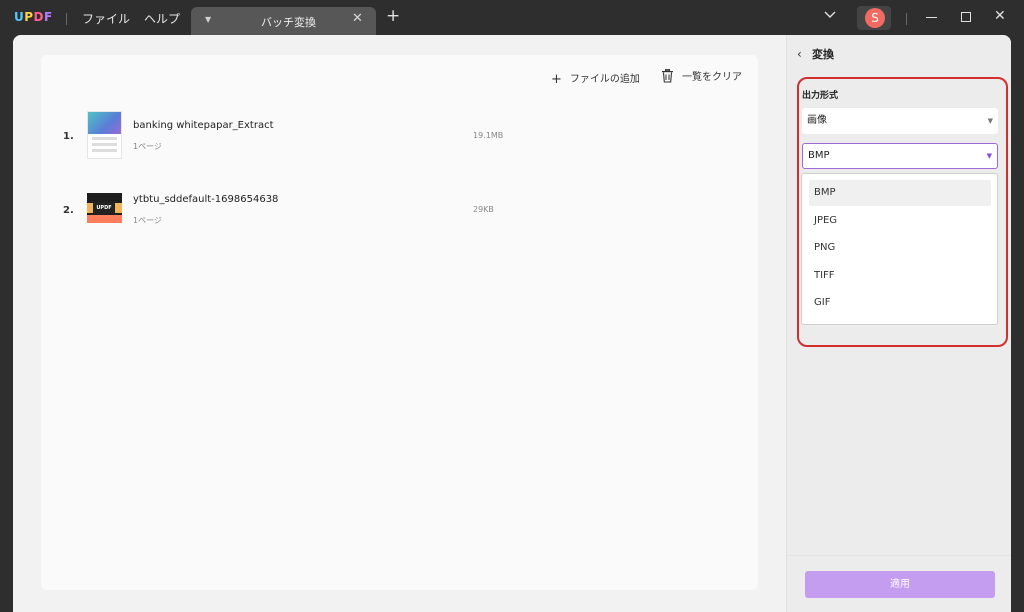 The height and width of the screenshot is (612, 1024). Describe the element at coordinates (900, 276) in the screenshot. I see `format-option-tiff: TIFF` at that location.